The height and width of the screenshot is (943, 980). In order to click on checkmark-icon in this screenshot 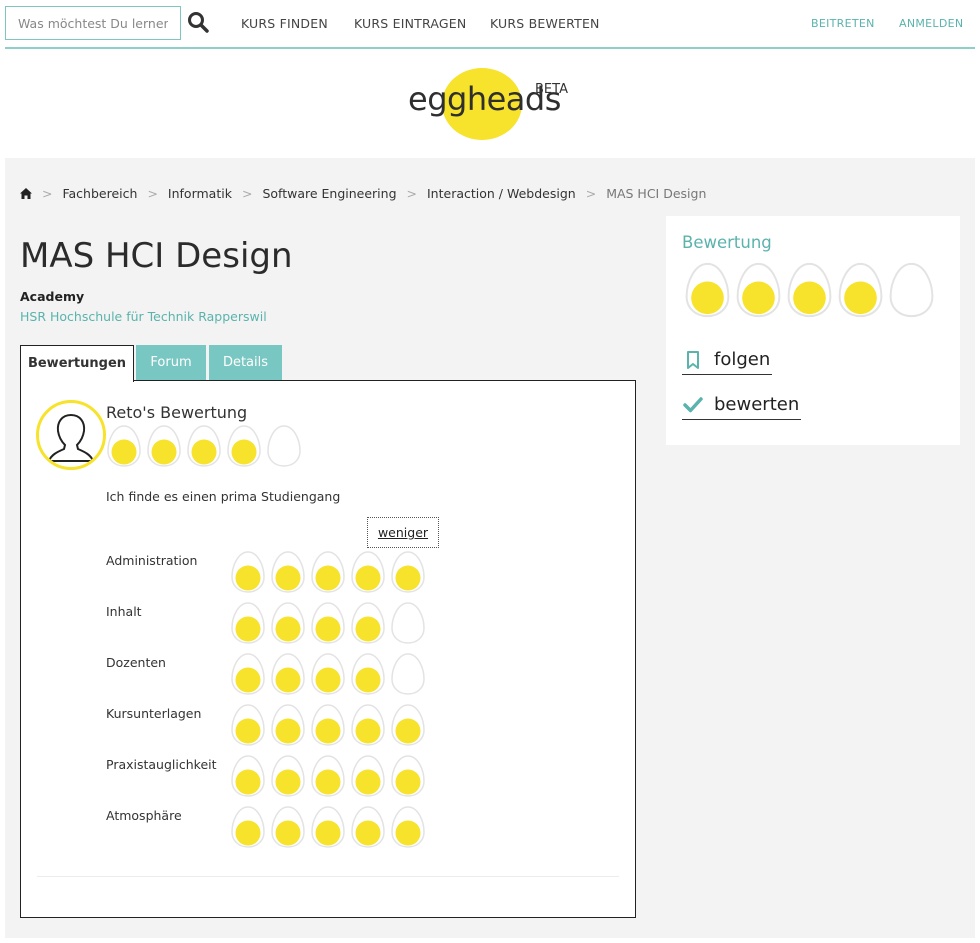, I will do `click(693, 404)`.